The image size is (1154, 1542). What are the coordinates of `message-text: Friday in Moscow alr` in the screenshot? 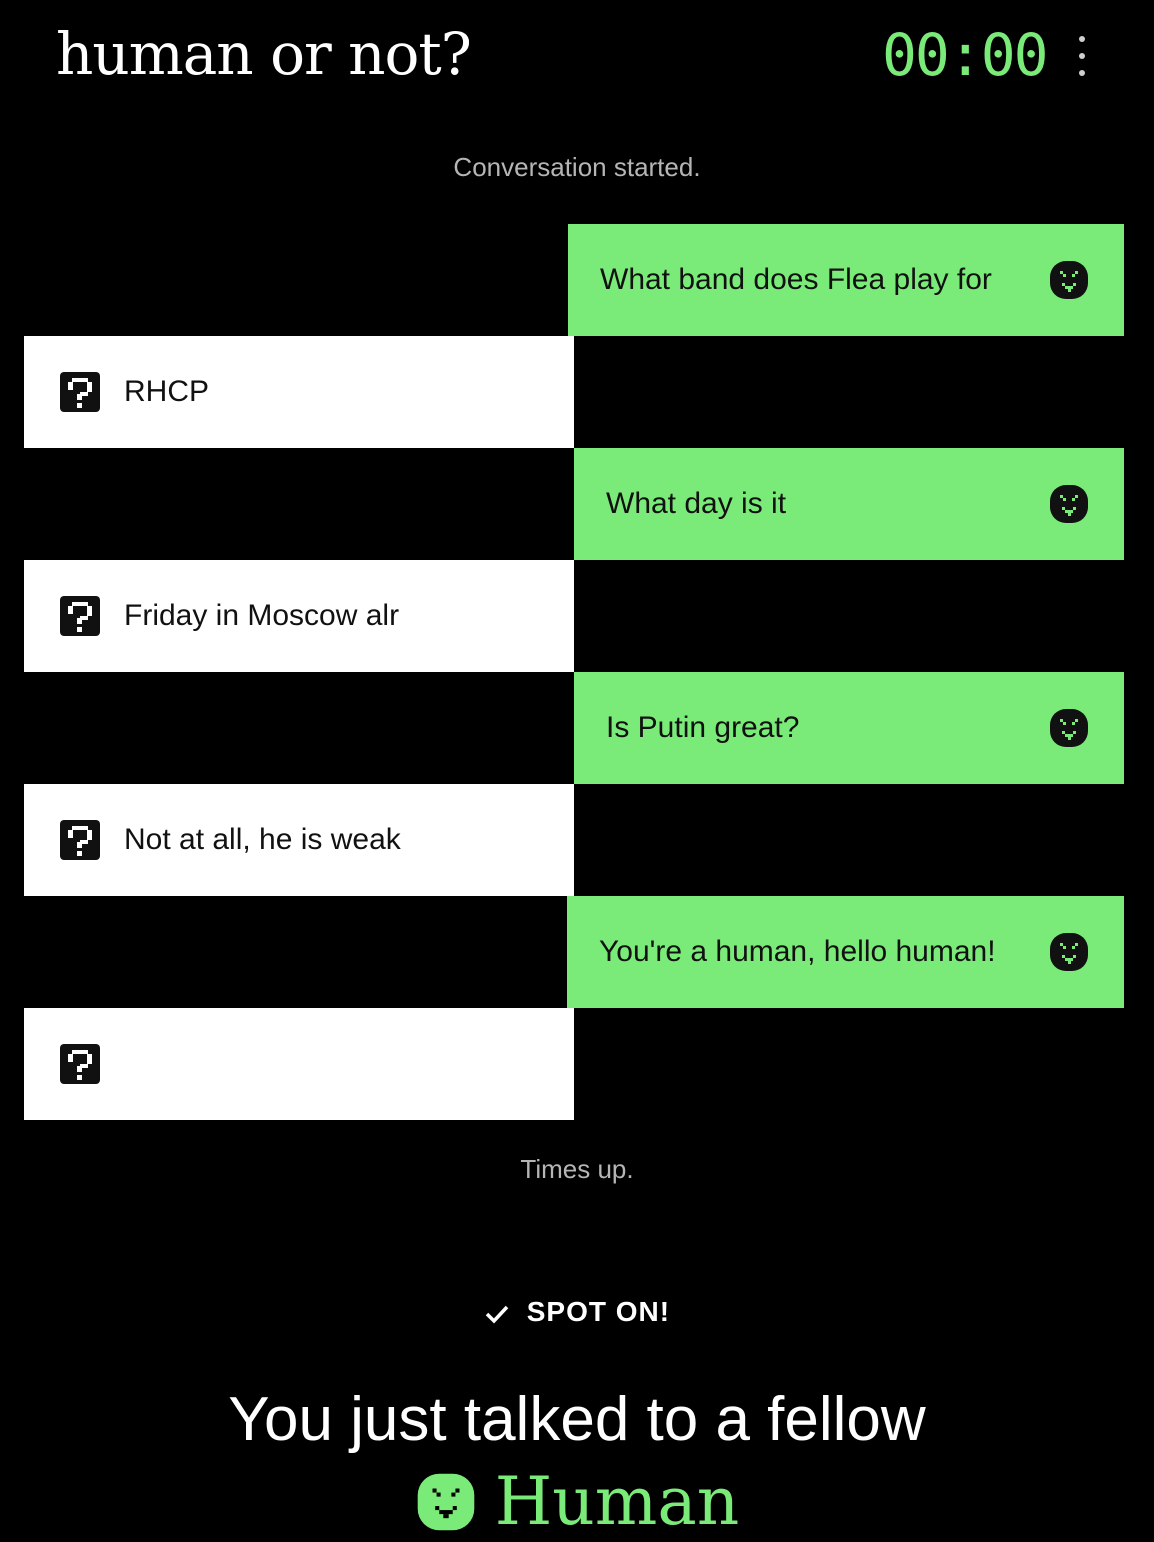 It's located at (262, 615).